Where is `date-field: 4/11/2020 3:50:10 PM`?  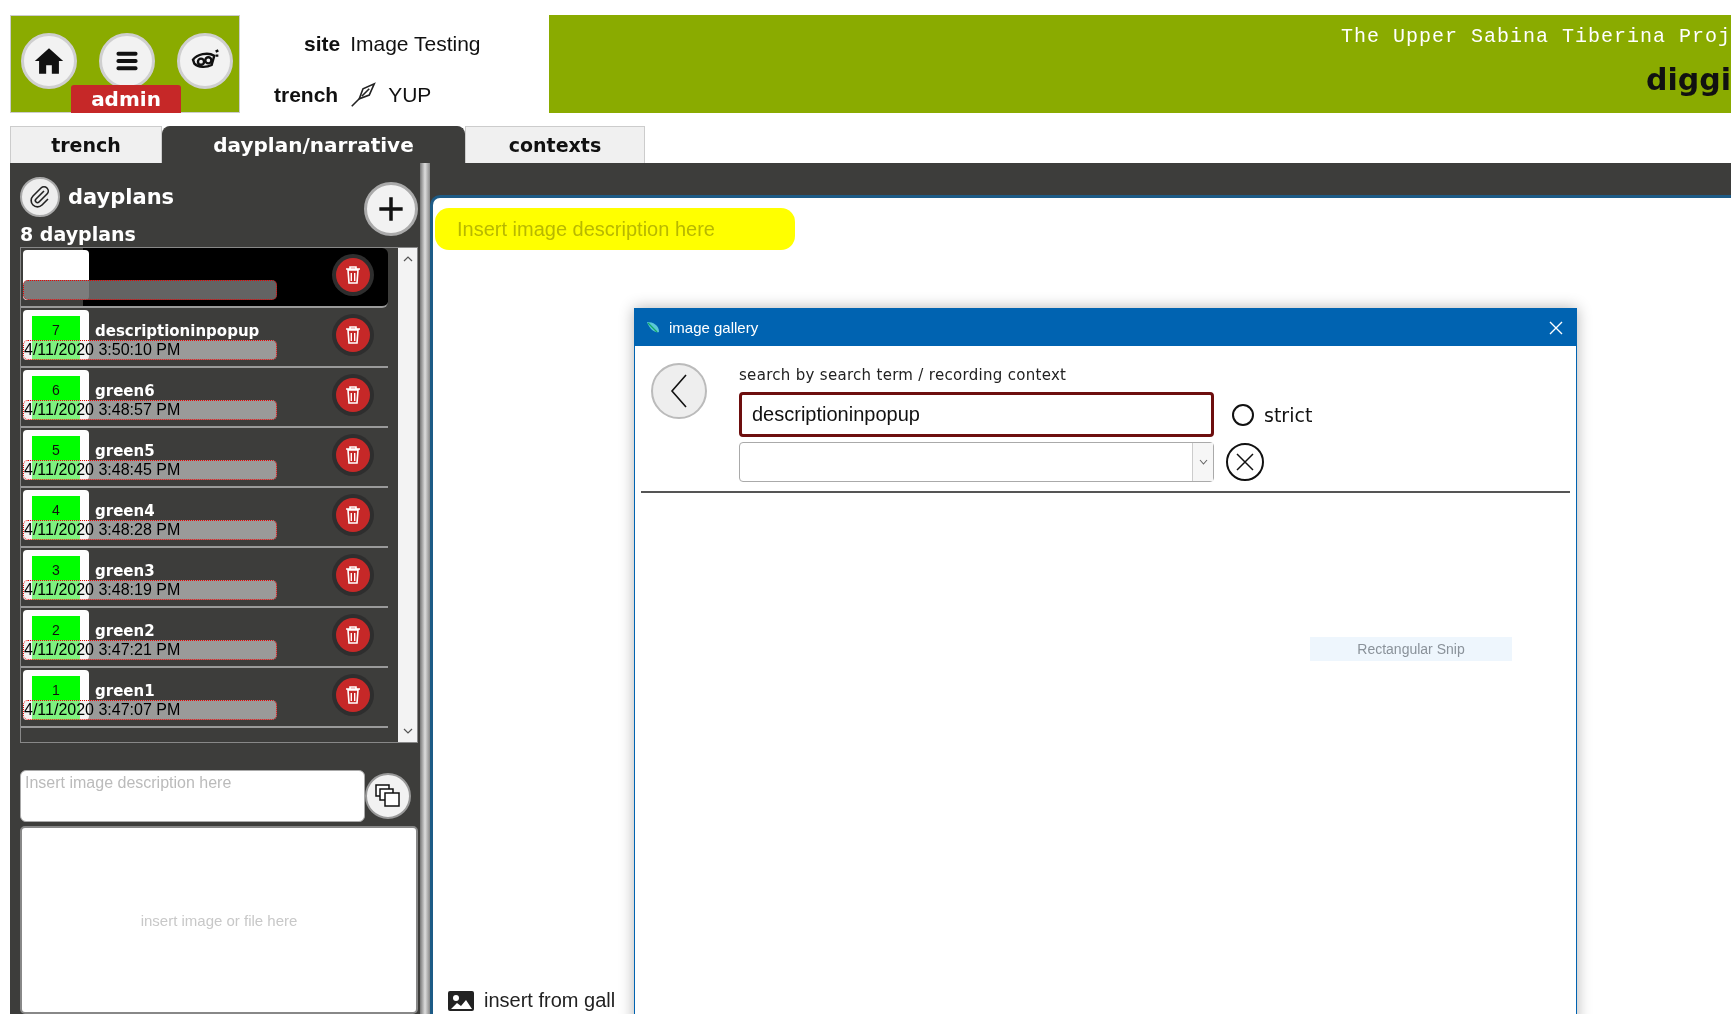
date-field: 4/11/2020 3:50:10 PM is located at coordinates (150, 350).